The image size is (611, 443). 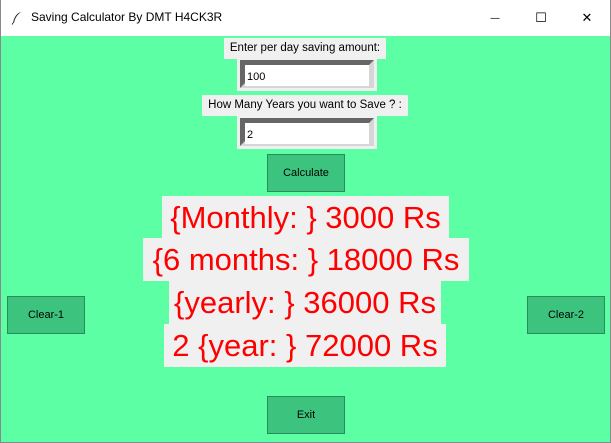 I want to click on window-title: Saving Calculator By DMT H4CK3R, so click(x=127, y=17).